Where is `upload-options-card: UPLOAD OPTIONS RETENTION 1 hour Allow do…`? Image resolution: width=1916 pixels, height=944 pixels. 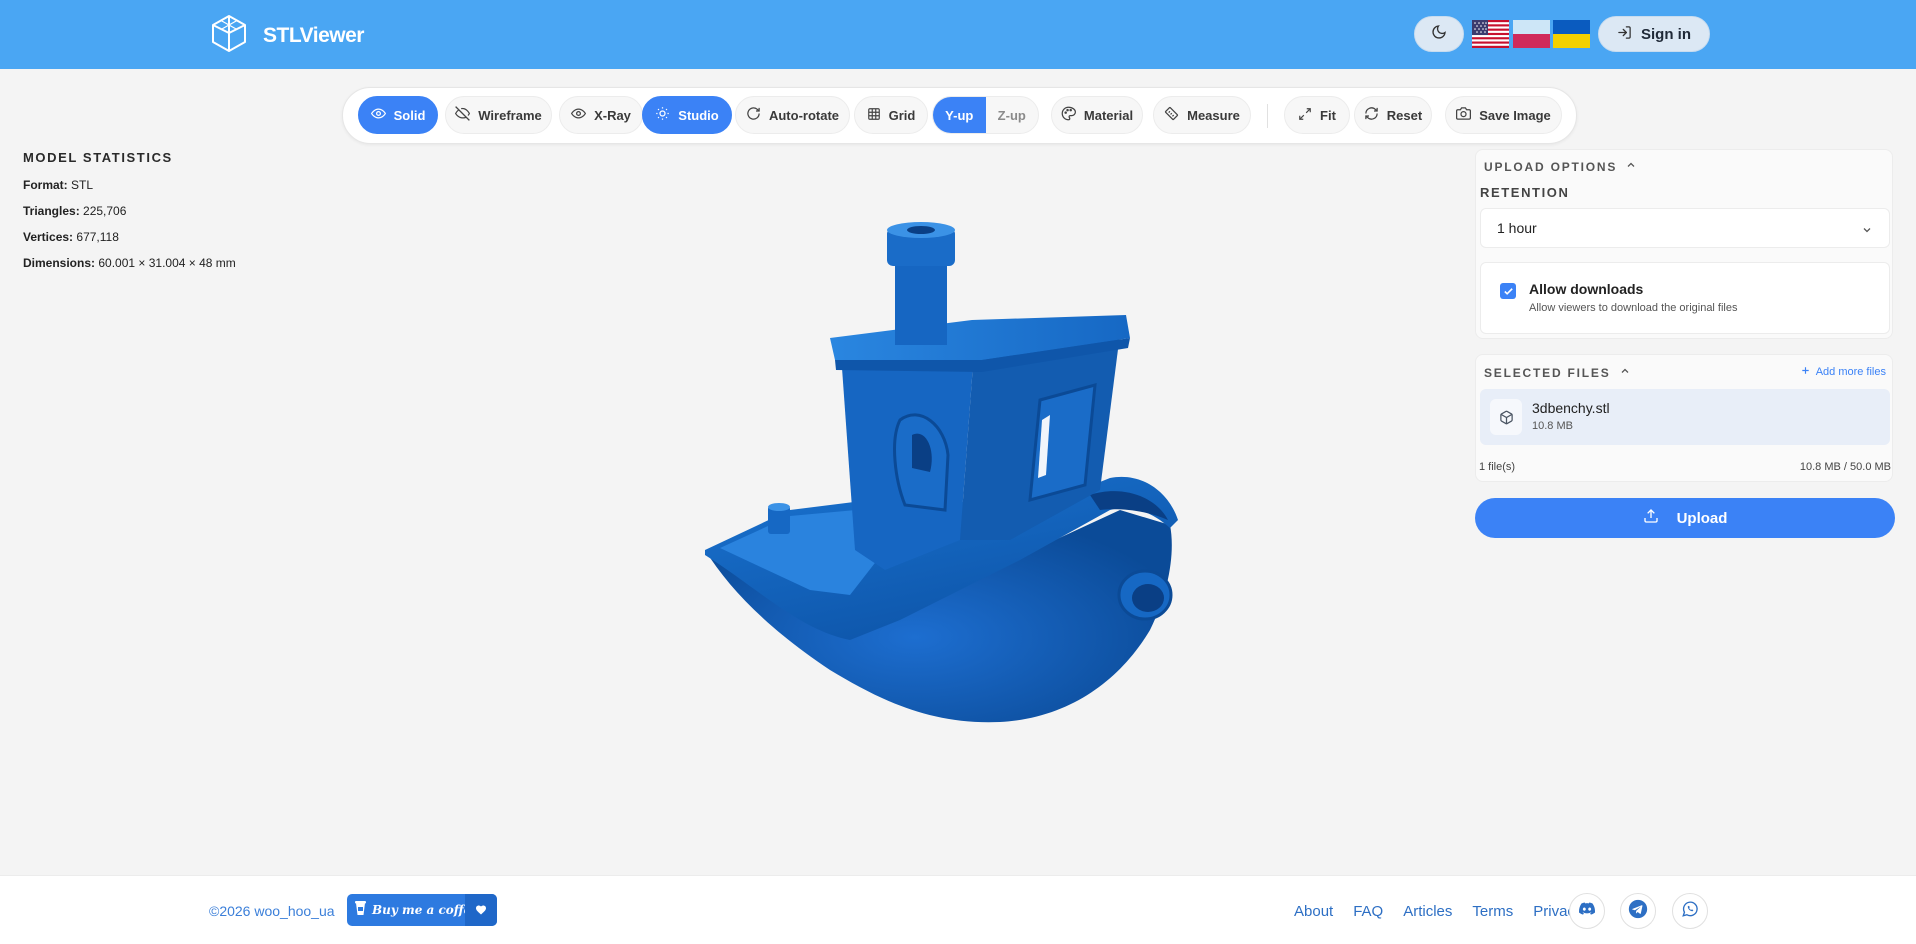 upload-options-card: UPLOAD OPTIONS RETENTION 1 hour Allow do… is located at coordinates (1684, 244).